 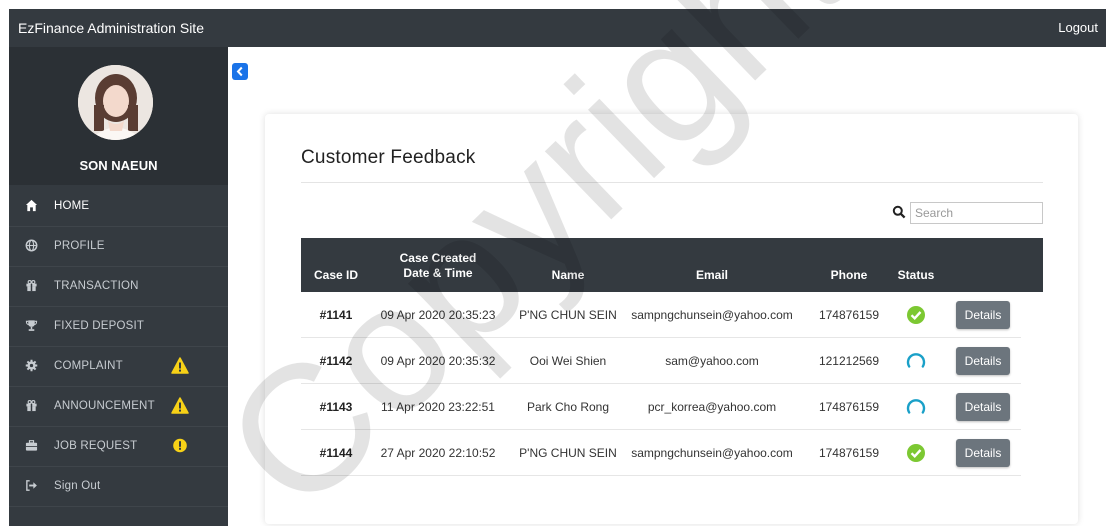 I want to click on email-cell: pcr_korrea@yahoo.com, so click(x=712, y=407).